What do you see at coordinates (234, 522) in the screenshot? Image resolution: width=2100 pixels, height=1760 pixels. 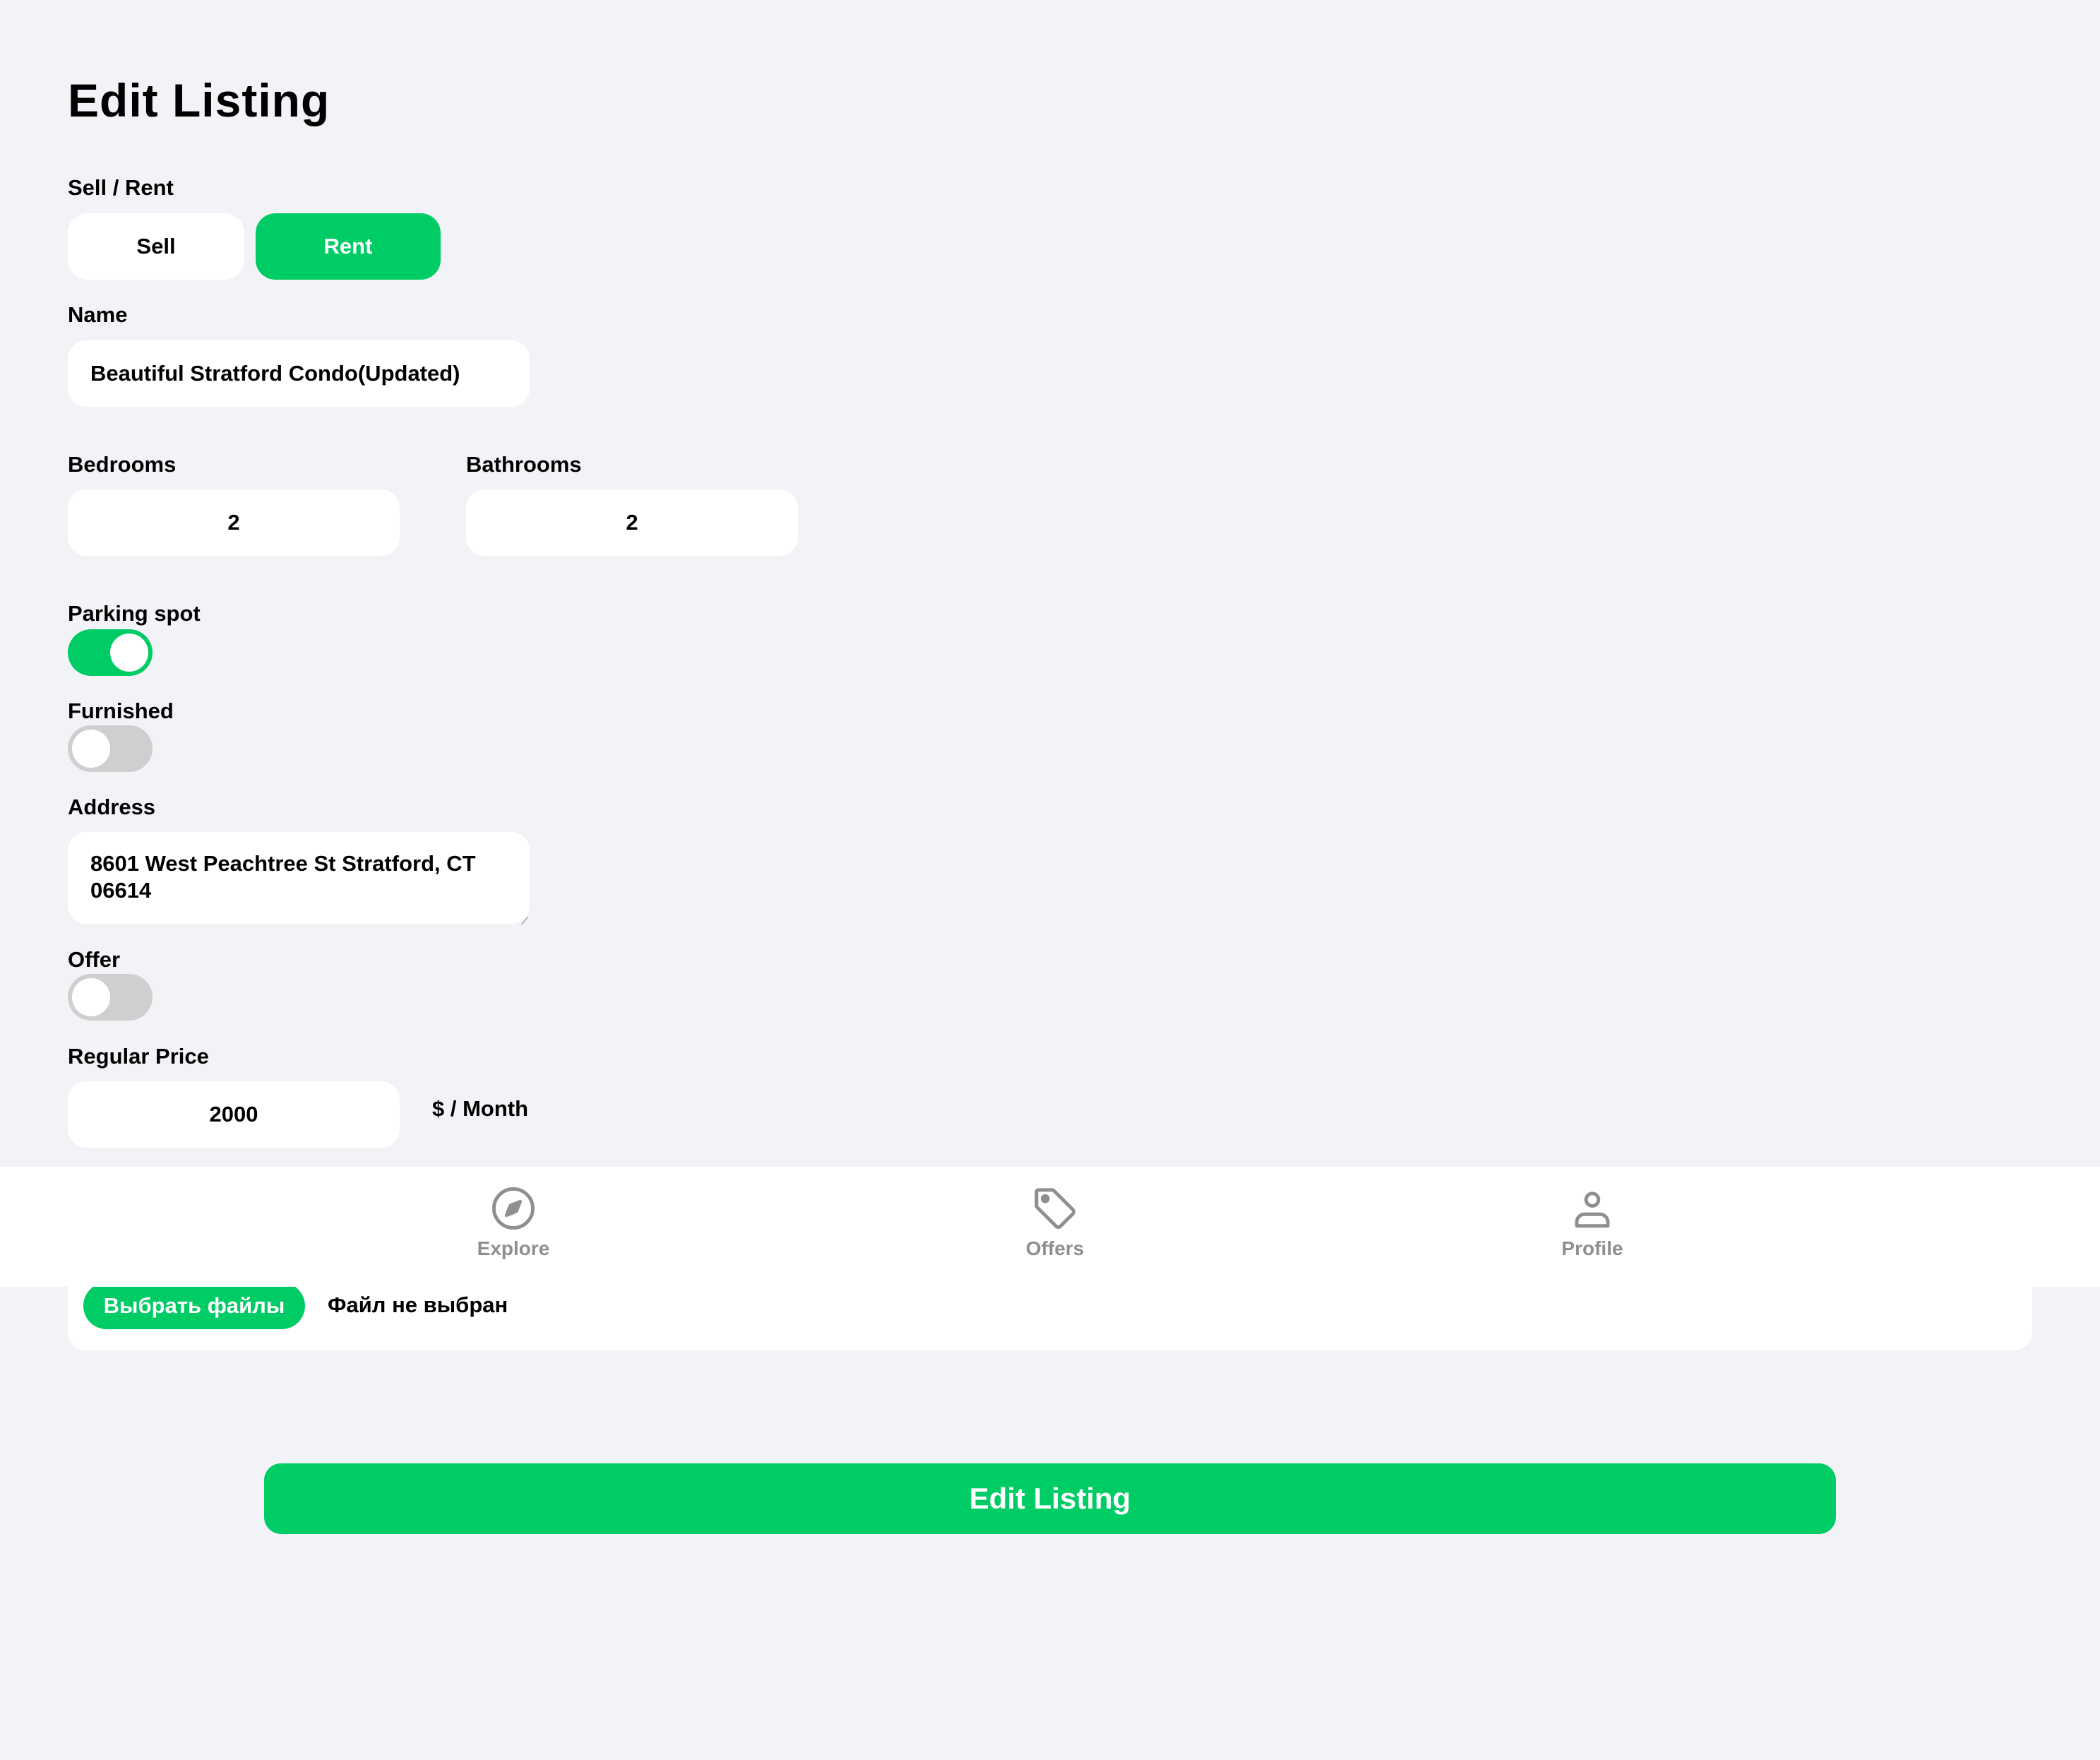 I see `bedrooms-input` at bounding box center [234, 522].